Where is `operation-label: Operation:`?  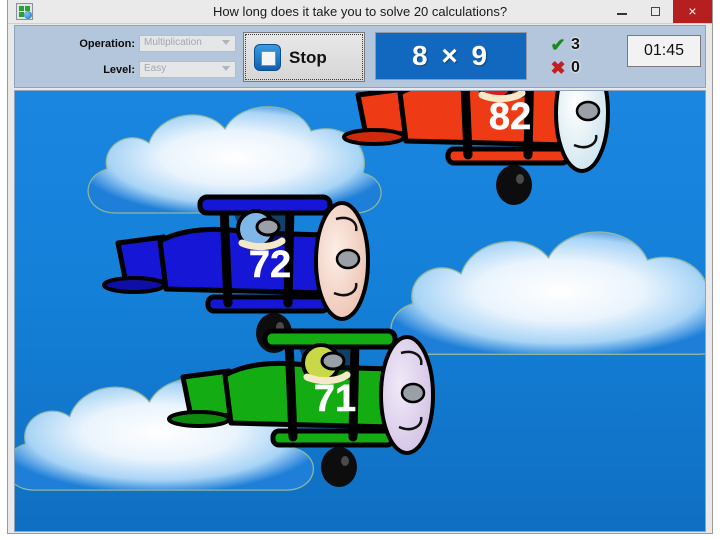 operation-label: Operation: is located at coordinates (107, 44).